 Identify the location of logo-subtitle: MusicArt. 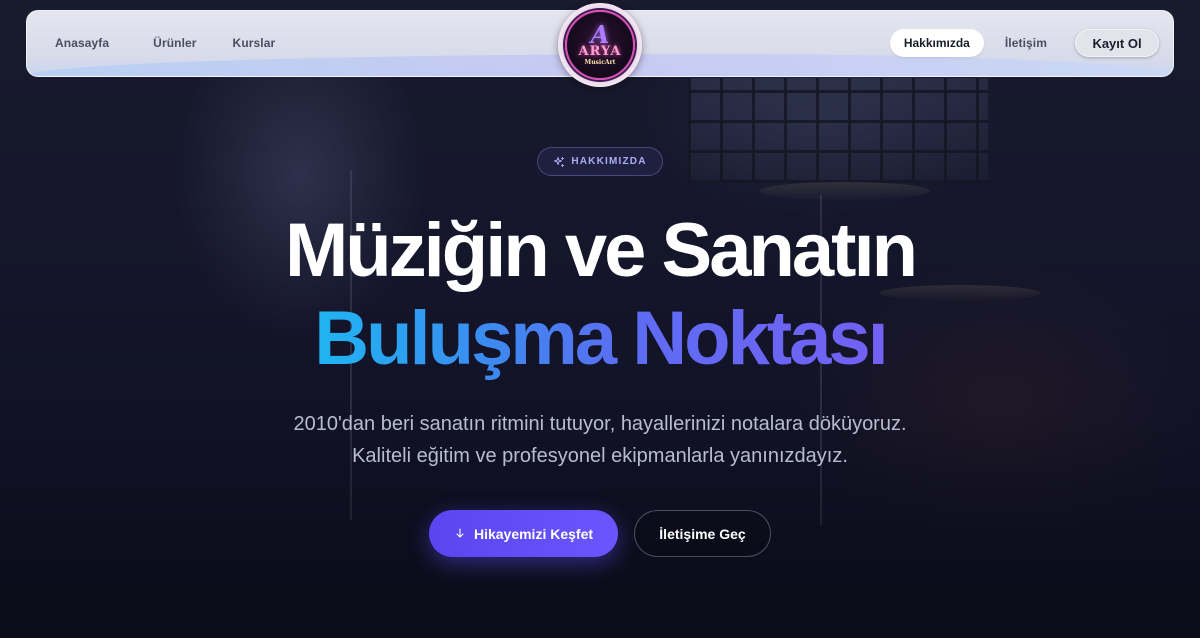
(600, 62).